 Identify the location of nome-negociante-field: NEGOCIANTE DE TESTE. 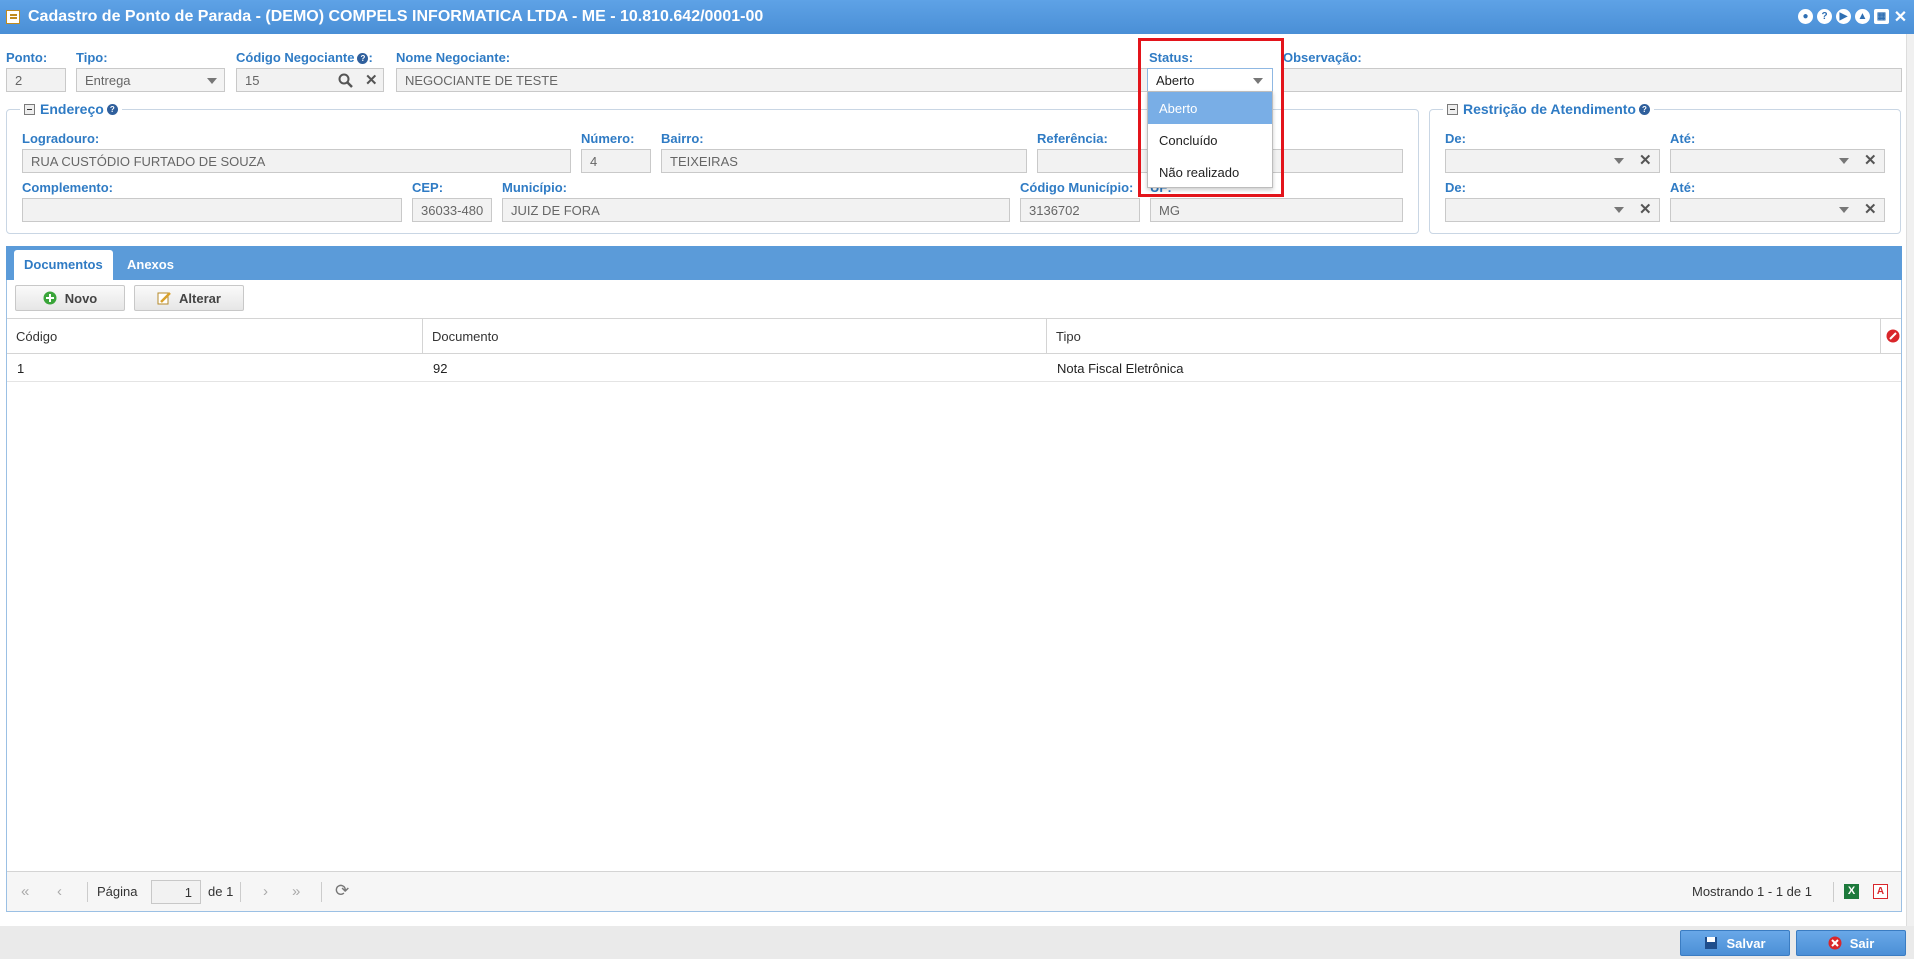
(776, 80).